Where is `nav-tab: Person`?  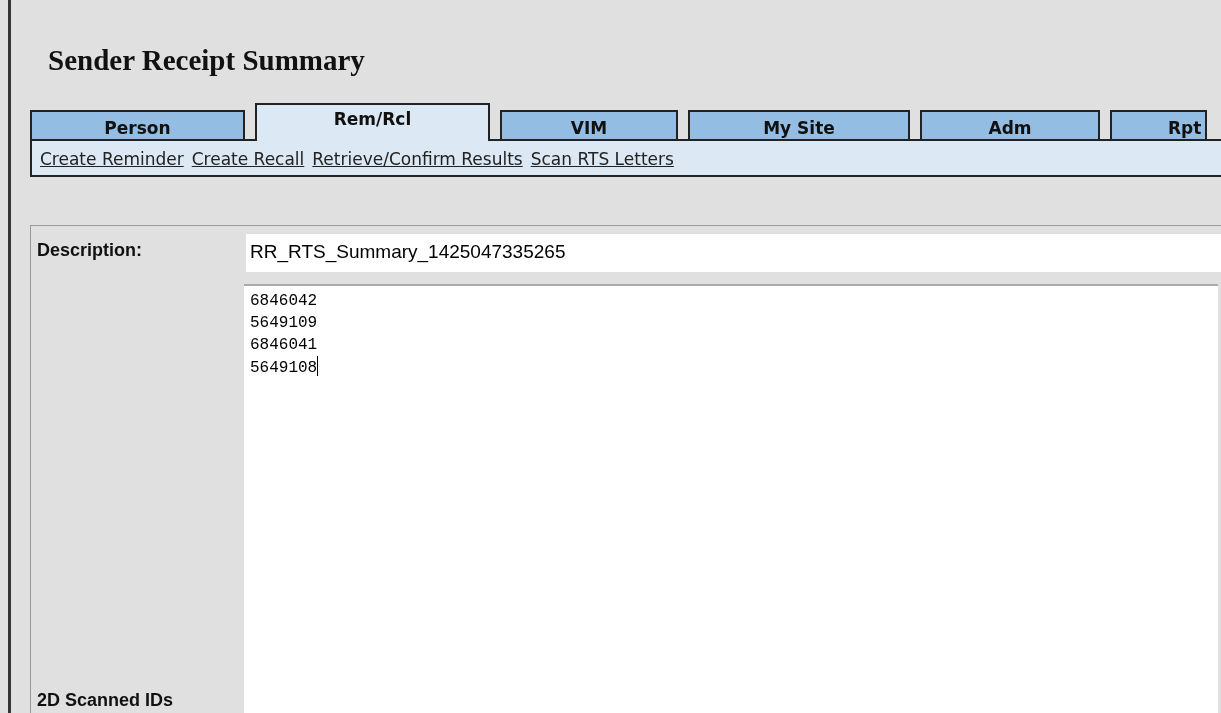 nav-tab: Person is located at coordinates (137, 124).